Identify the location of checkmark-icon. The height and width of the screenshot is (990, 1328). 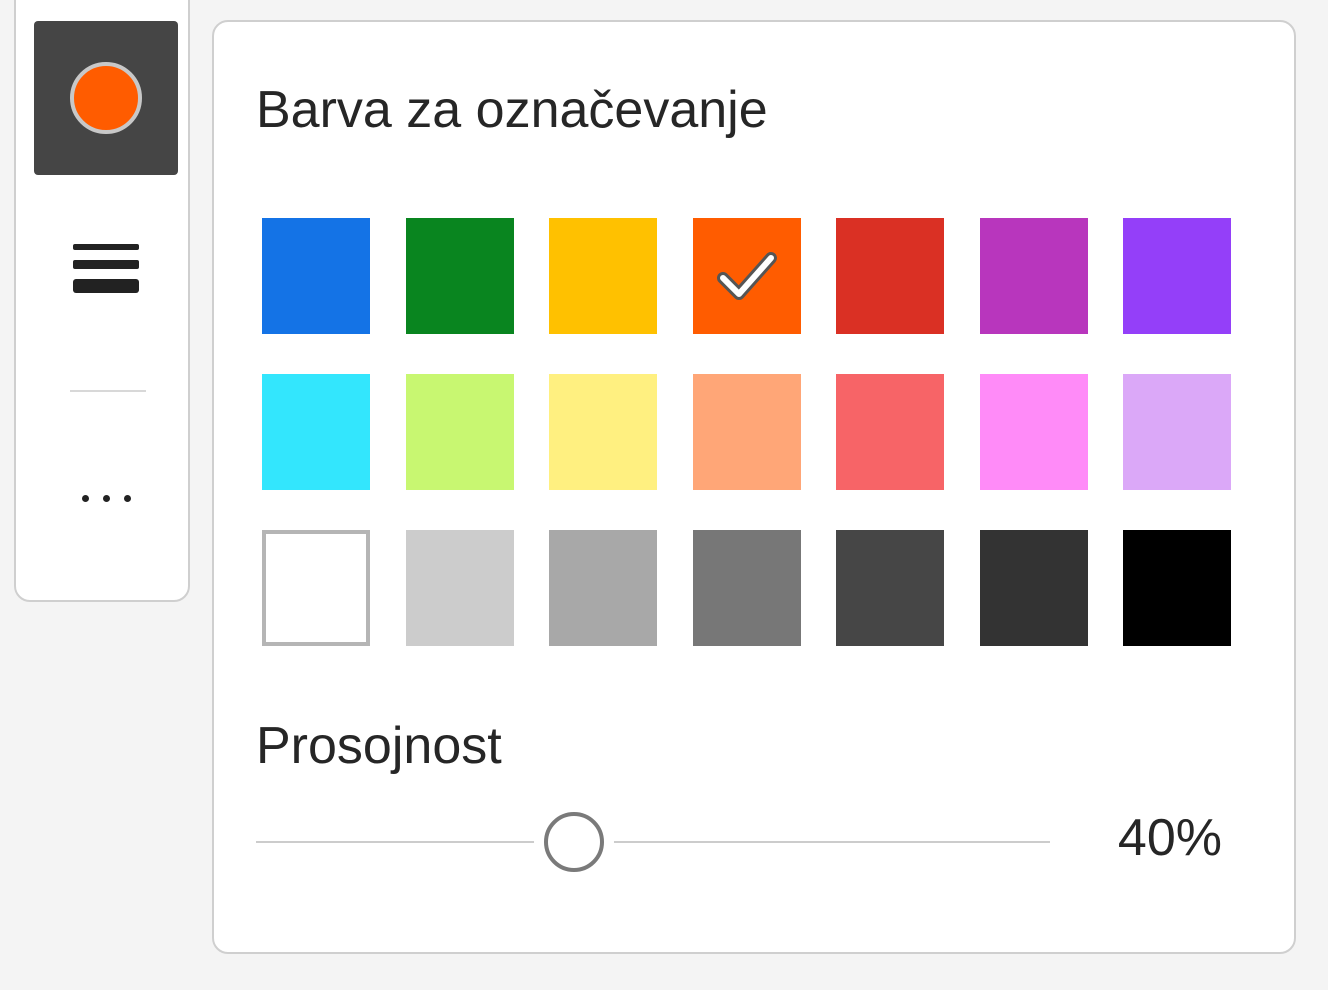
(746, 276).